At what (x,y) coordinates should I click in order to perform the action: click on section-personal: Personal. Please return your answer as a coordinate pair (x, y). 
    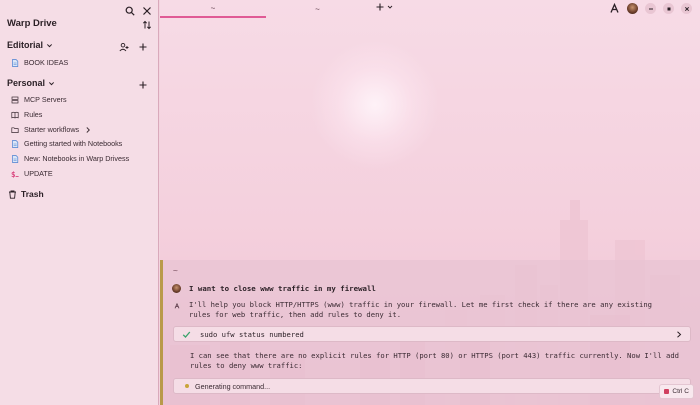
    Looking at the image, I should click on (31, 83).